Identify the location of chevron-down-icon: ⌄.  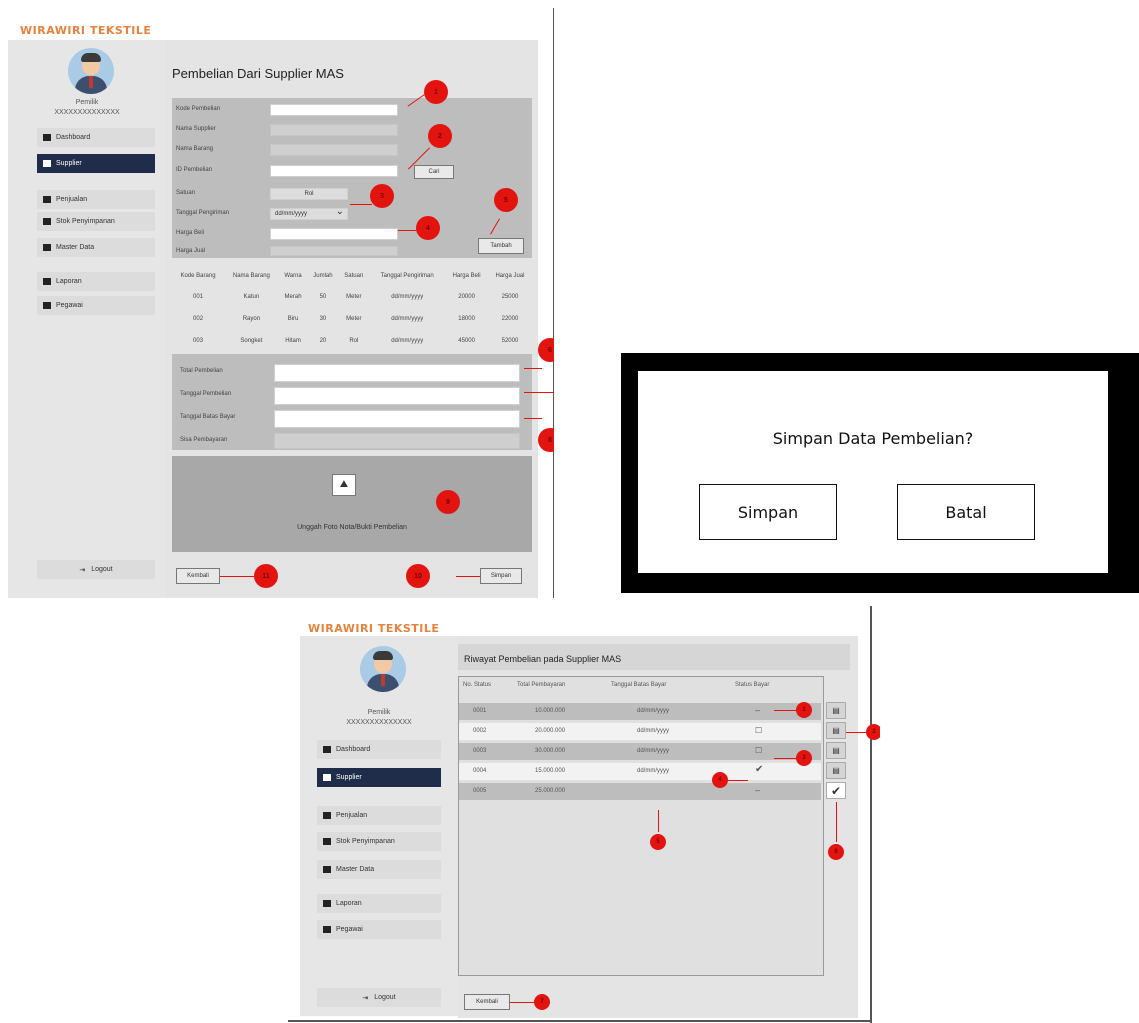
(340, 212).